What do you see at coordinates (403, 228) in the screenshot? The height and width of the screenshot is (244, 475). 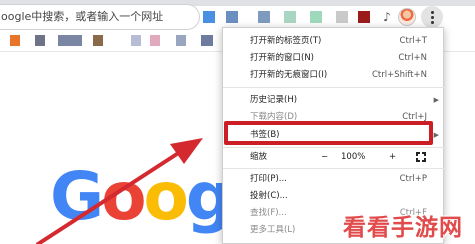 I see `watermark: 看看手游网` at bounding box center [403, 228].